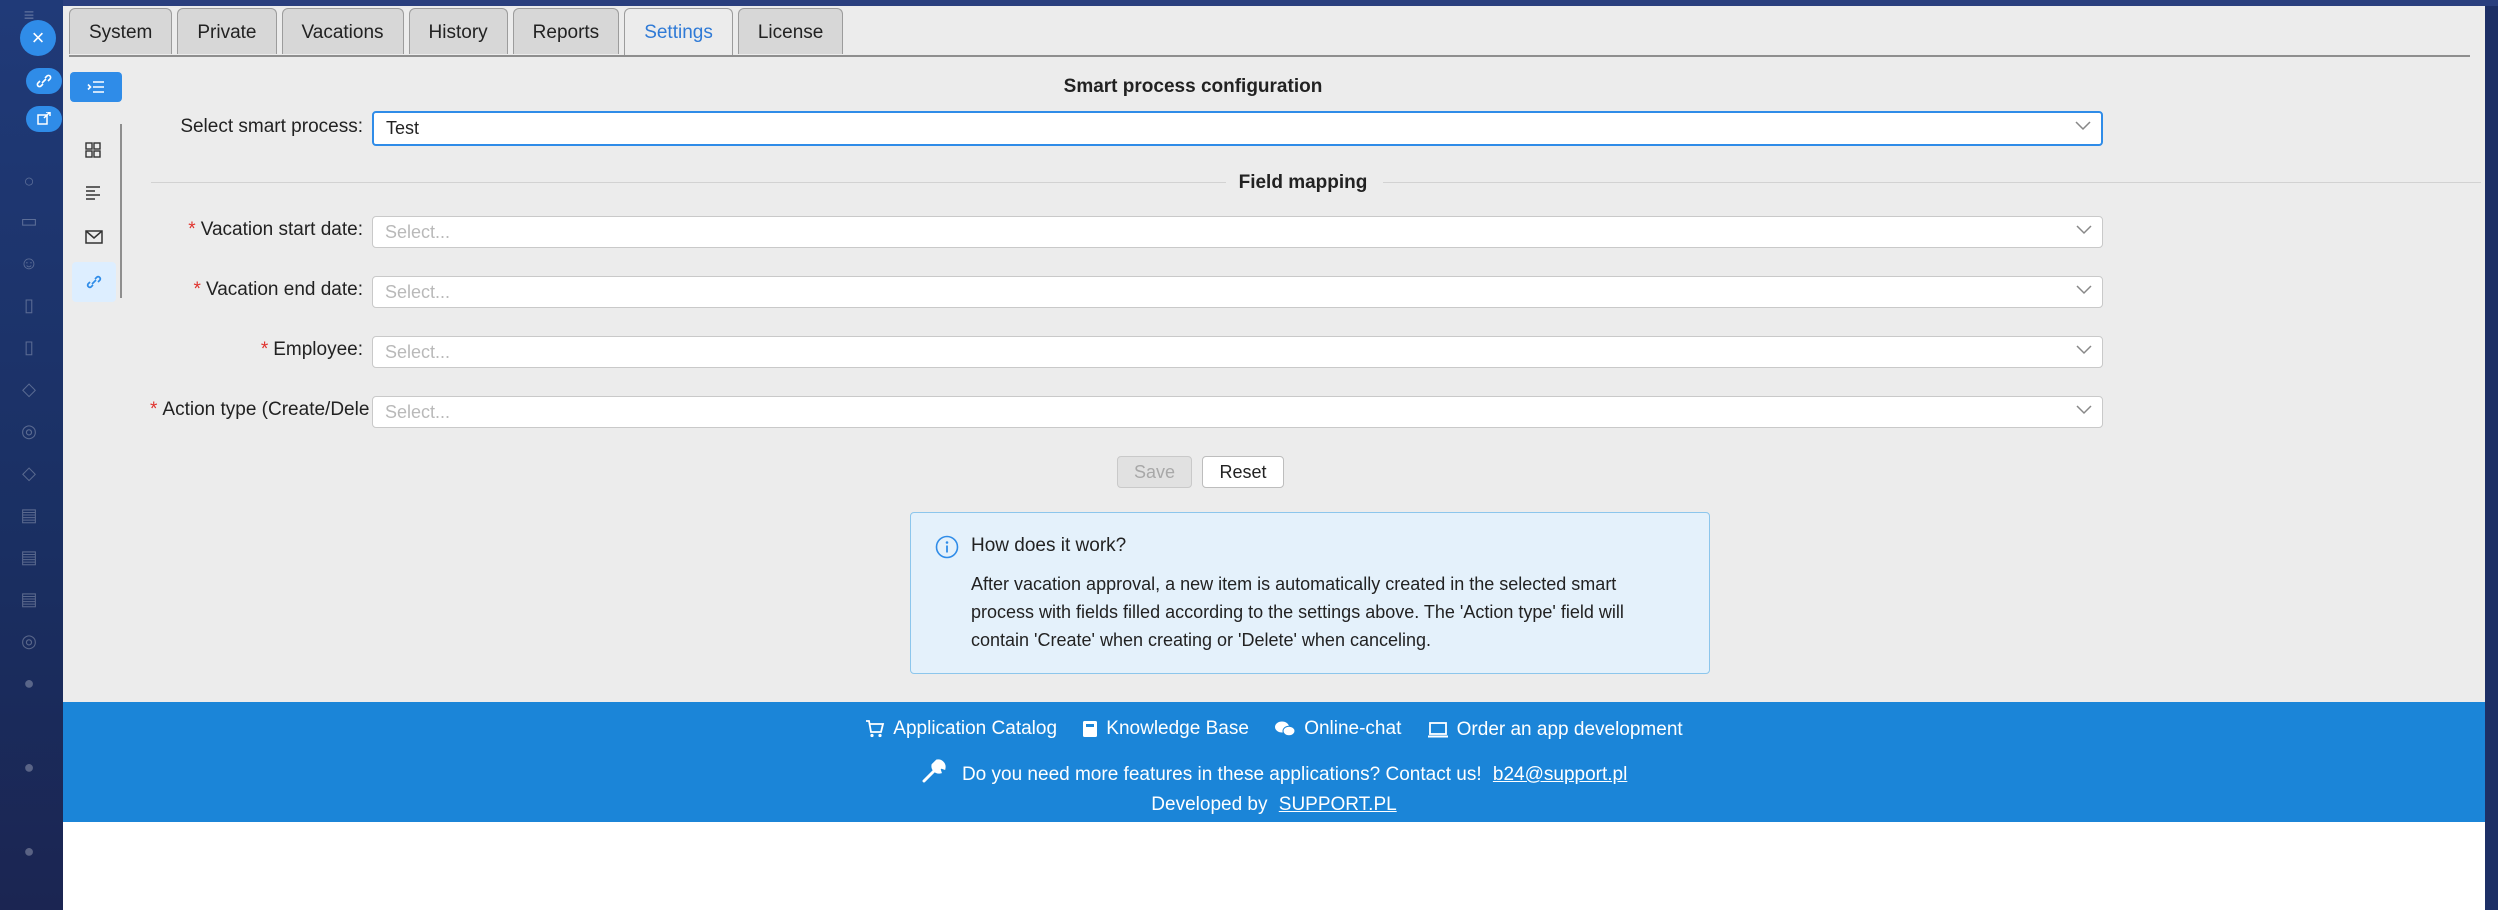  I want to click on online-chat-link: Online-chat, so click(1337, 729).